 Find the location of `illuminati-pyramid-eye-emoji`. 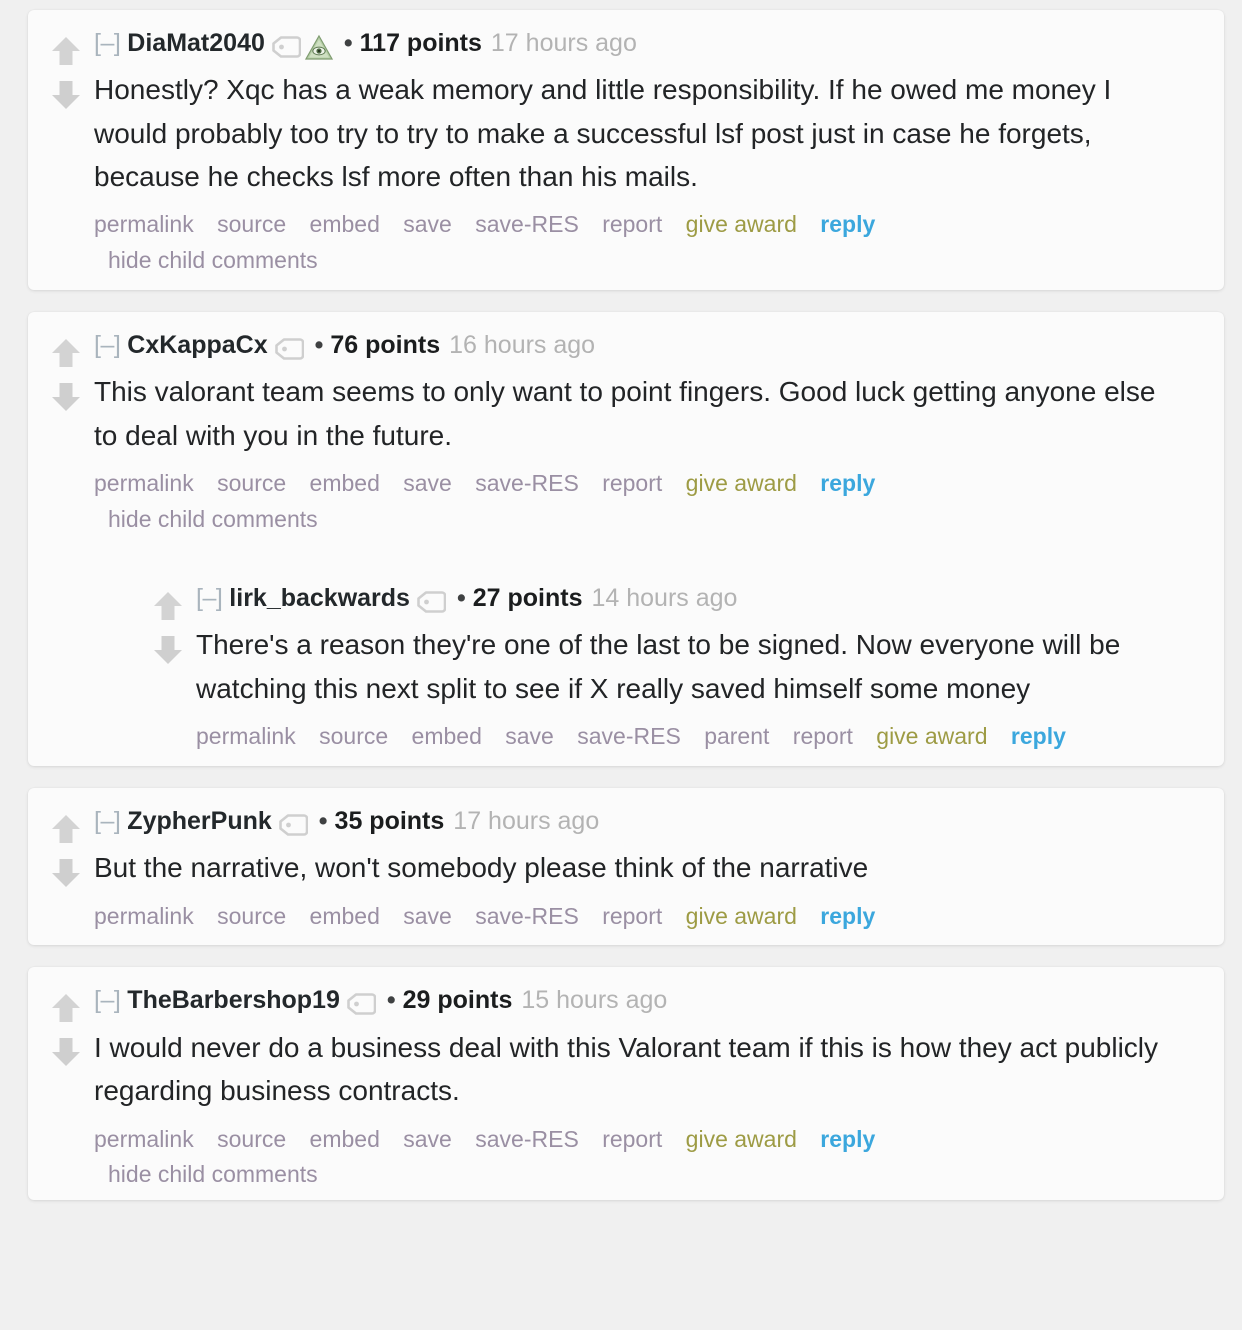

illuminati-pyramid-eye-emoji is located at coordinates (318, 48).